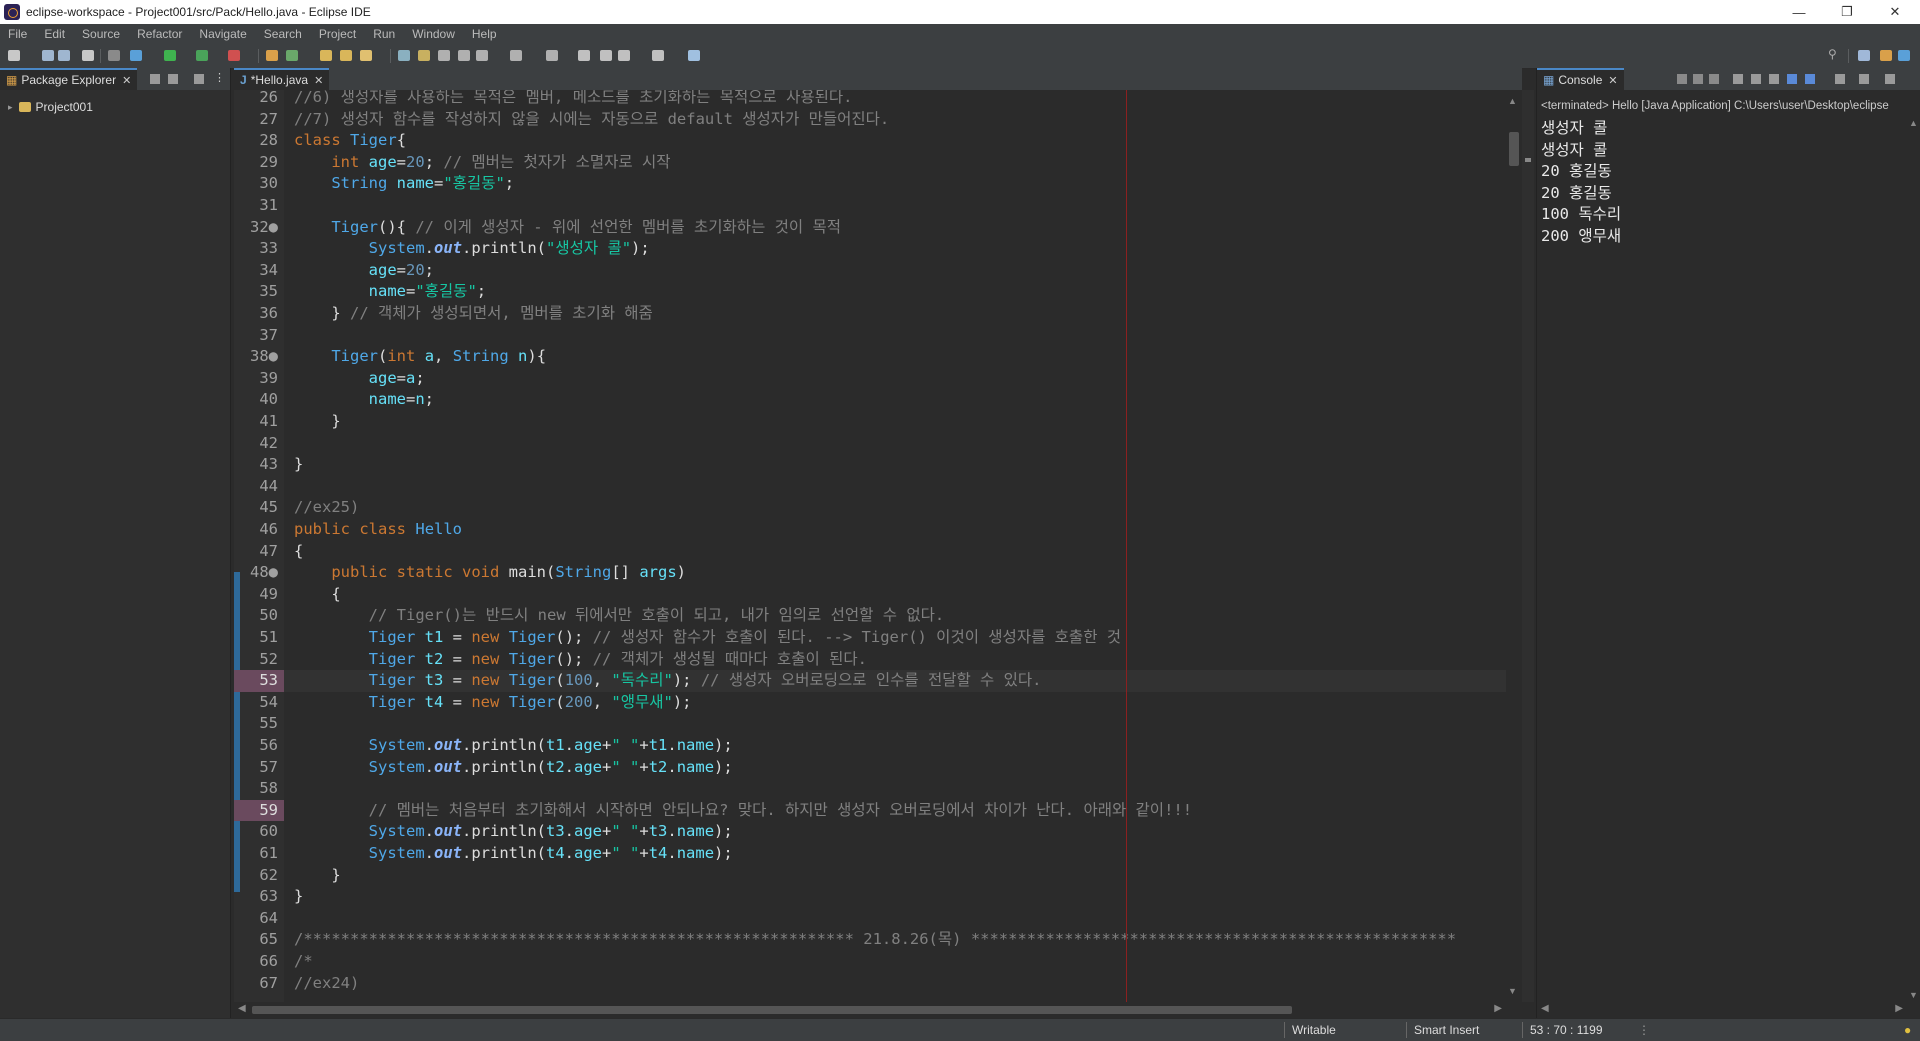  What do you see at coordinates (694, 55) in the screenshot?
I see `pin-editor-icon` at bounding box center [694, 55].